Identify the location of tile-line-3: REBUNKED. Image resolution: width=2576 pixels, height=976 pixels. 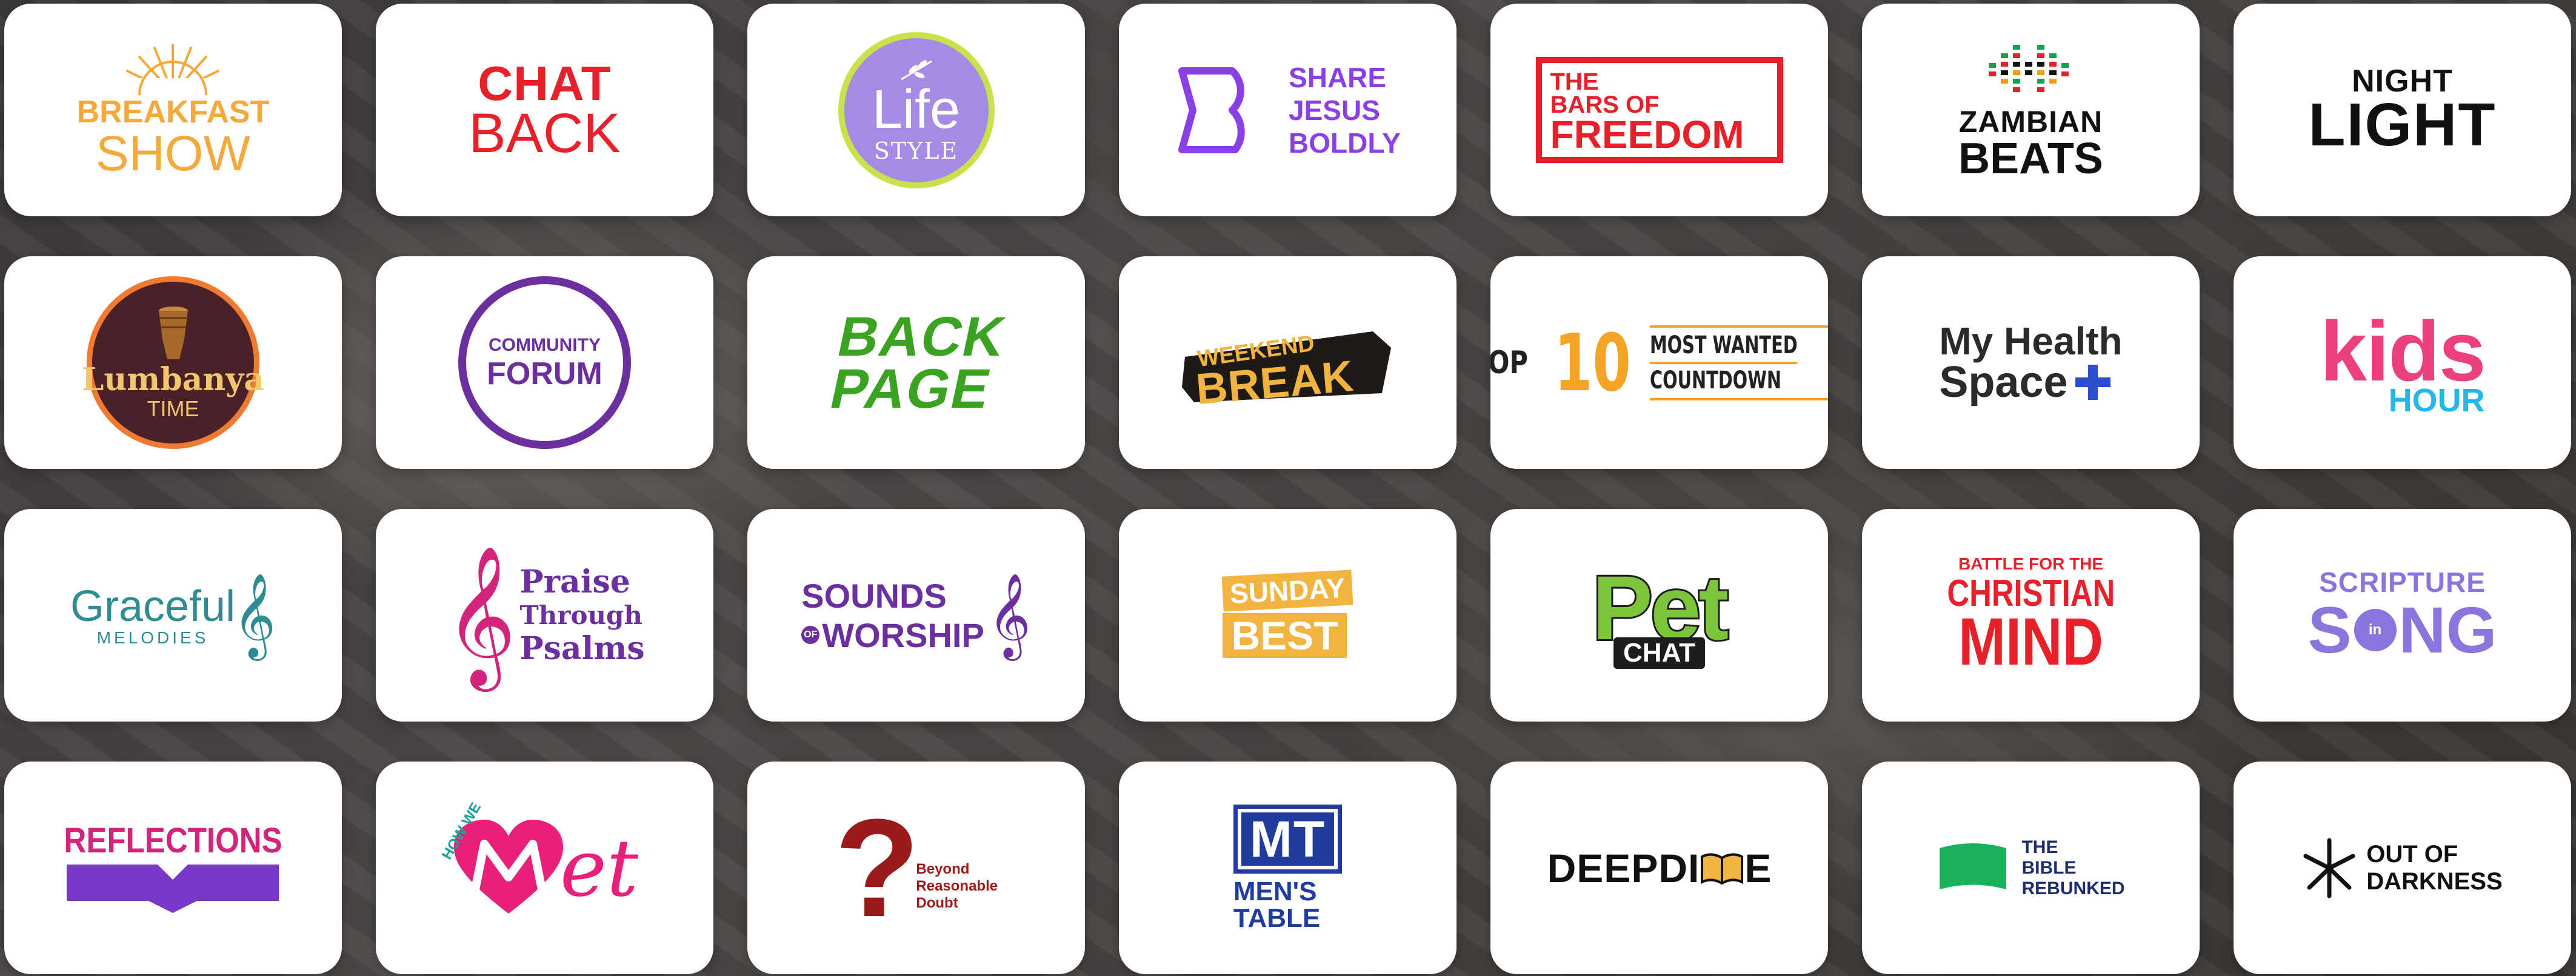
(2073, 888).